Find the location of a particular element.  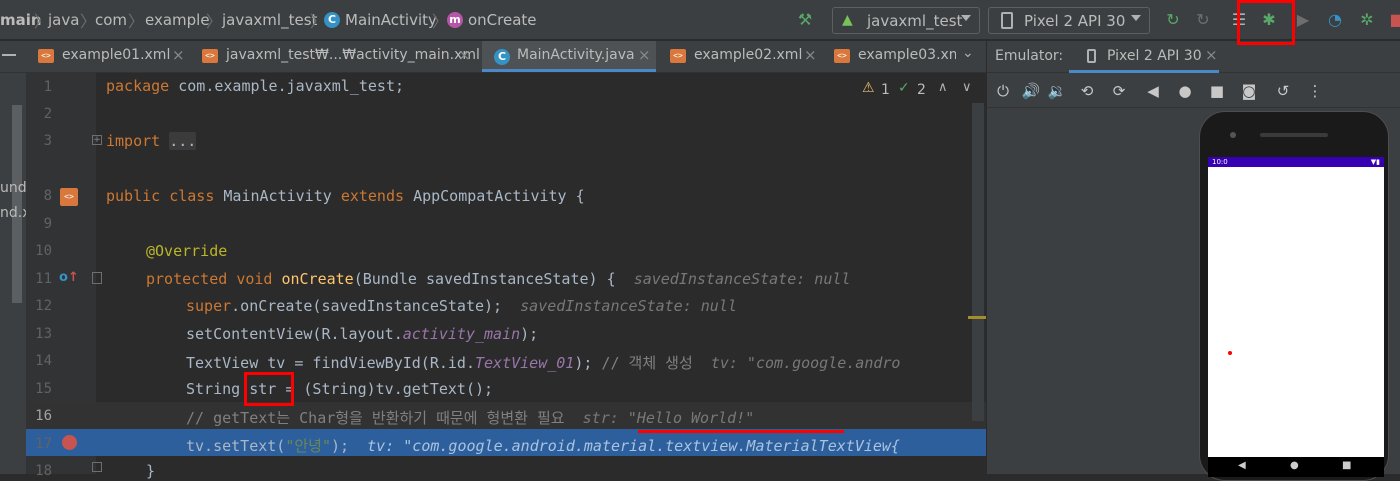

annotation-underline is located at coordinates (741, 431).